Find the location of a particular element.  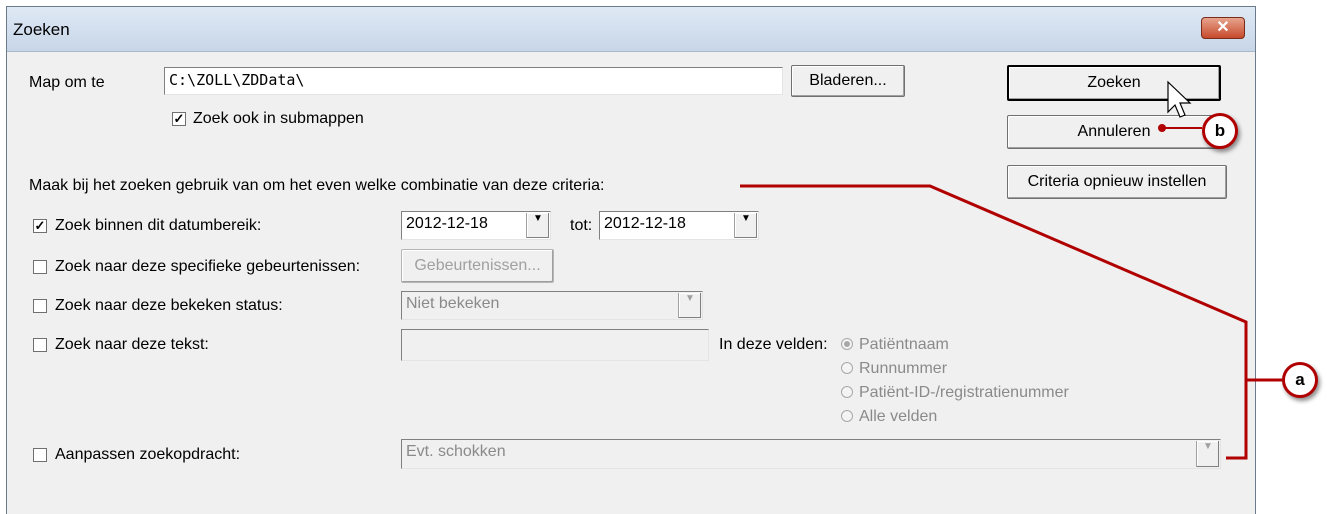

callout-a: a is located at coordinates (1300, 380).